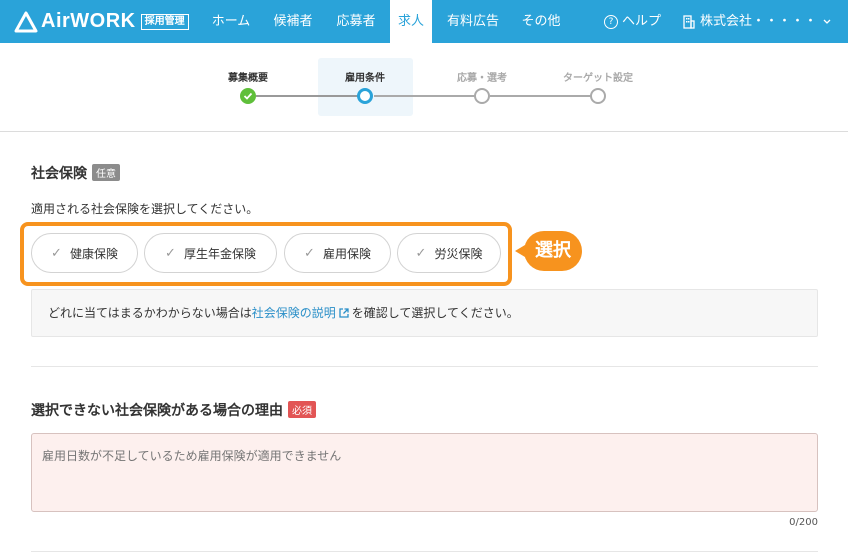 This screenshot has width=848, height=559. I want to click on current-step-highlight, so click(365, 87).